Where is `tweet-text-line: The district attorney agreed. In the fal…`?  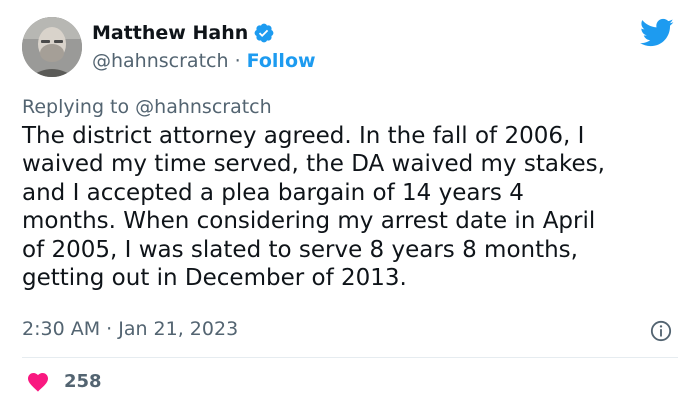
tweet-text-line: The district attorney agreed. In the fal… is located at coordinates (303, 136).